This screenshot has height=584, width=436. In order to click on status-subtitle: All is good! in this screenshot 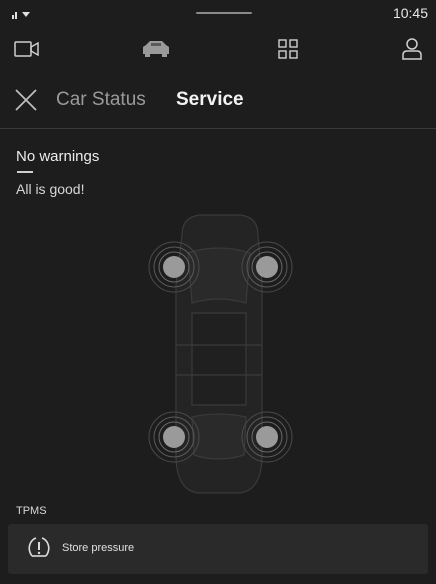, I will do `click(50, 189)`.